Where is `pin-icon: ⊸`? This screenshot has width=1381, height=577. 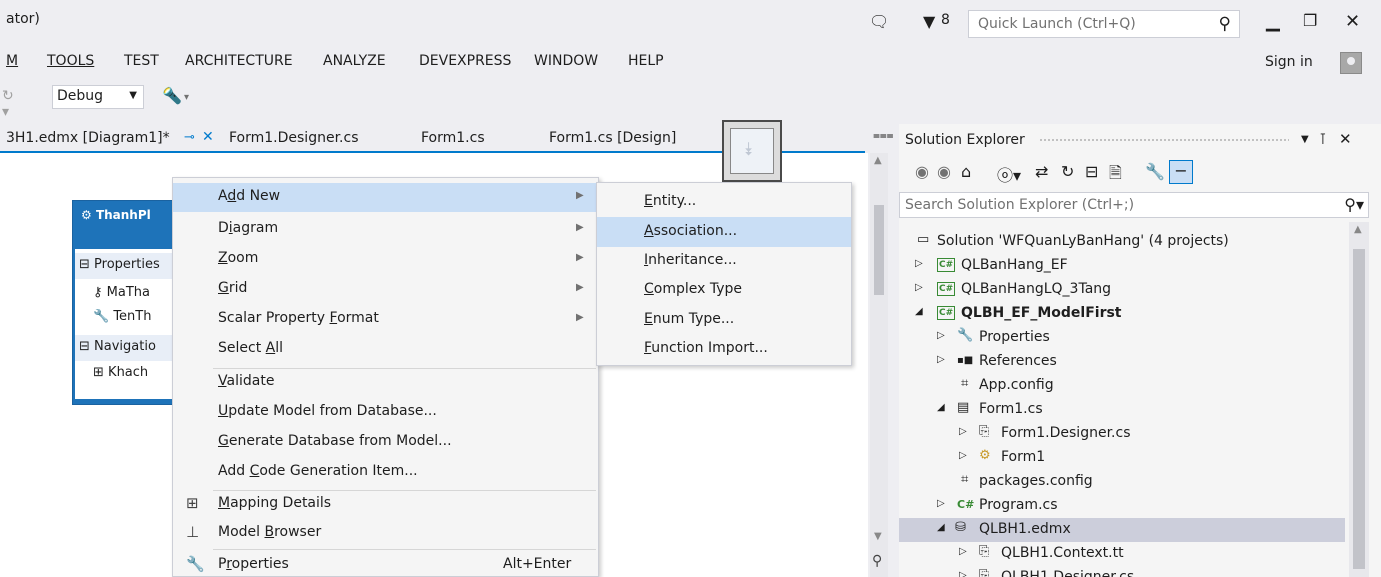 pin-icon: ⊸ is located at coordinates (189, 137).